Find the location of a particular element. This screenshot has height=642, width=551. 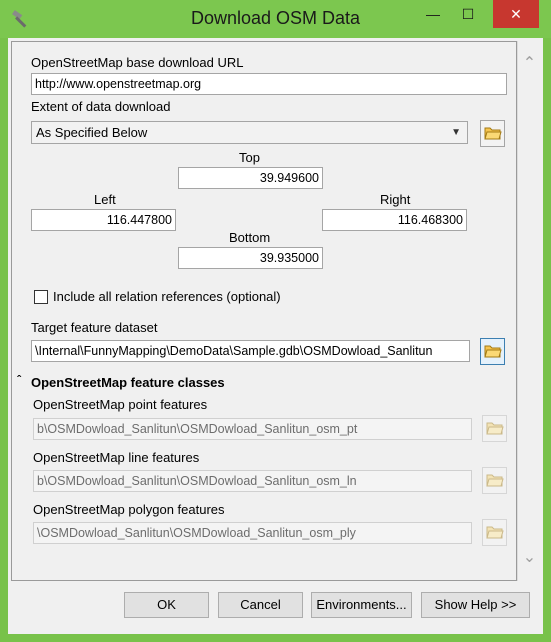

ok-button: OK is located at coordinates (166, 605).